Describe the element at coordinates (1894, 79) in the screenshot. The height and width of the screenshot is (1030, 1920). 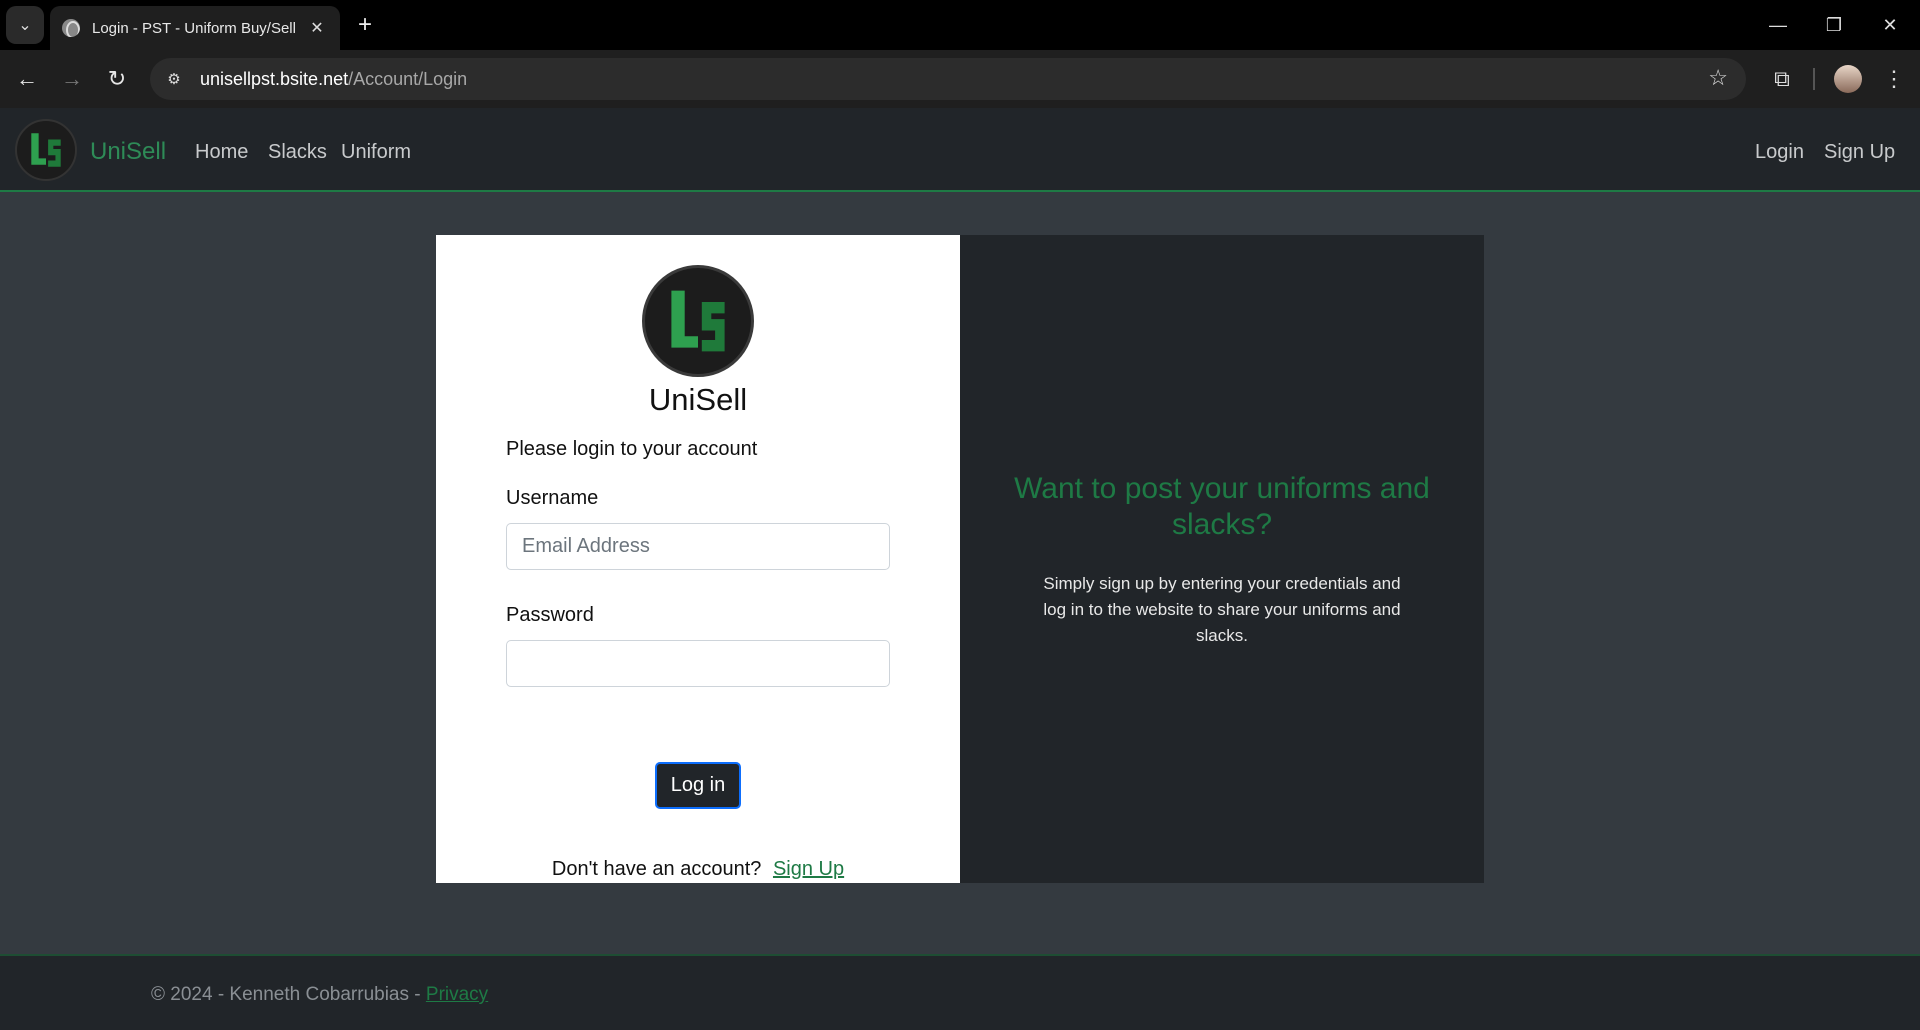
I see `menu-icon: ⋮` at that location.